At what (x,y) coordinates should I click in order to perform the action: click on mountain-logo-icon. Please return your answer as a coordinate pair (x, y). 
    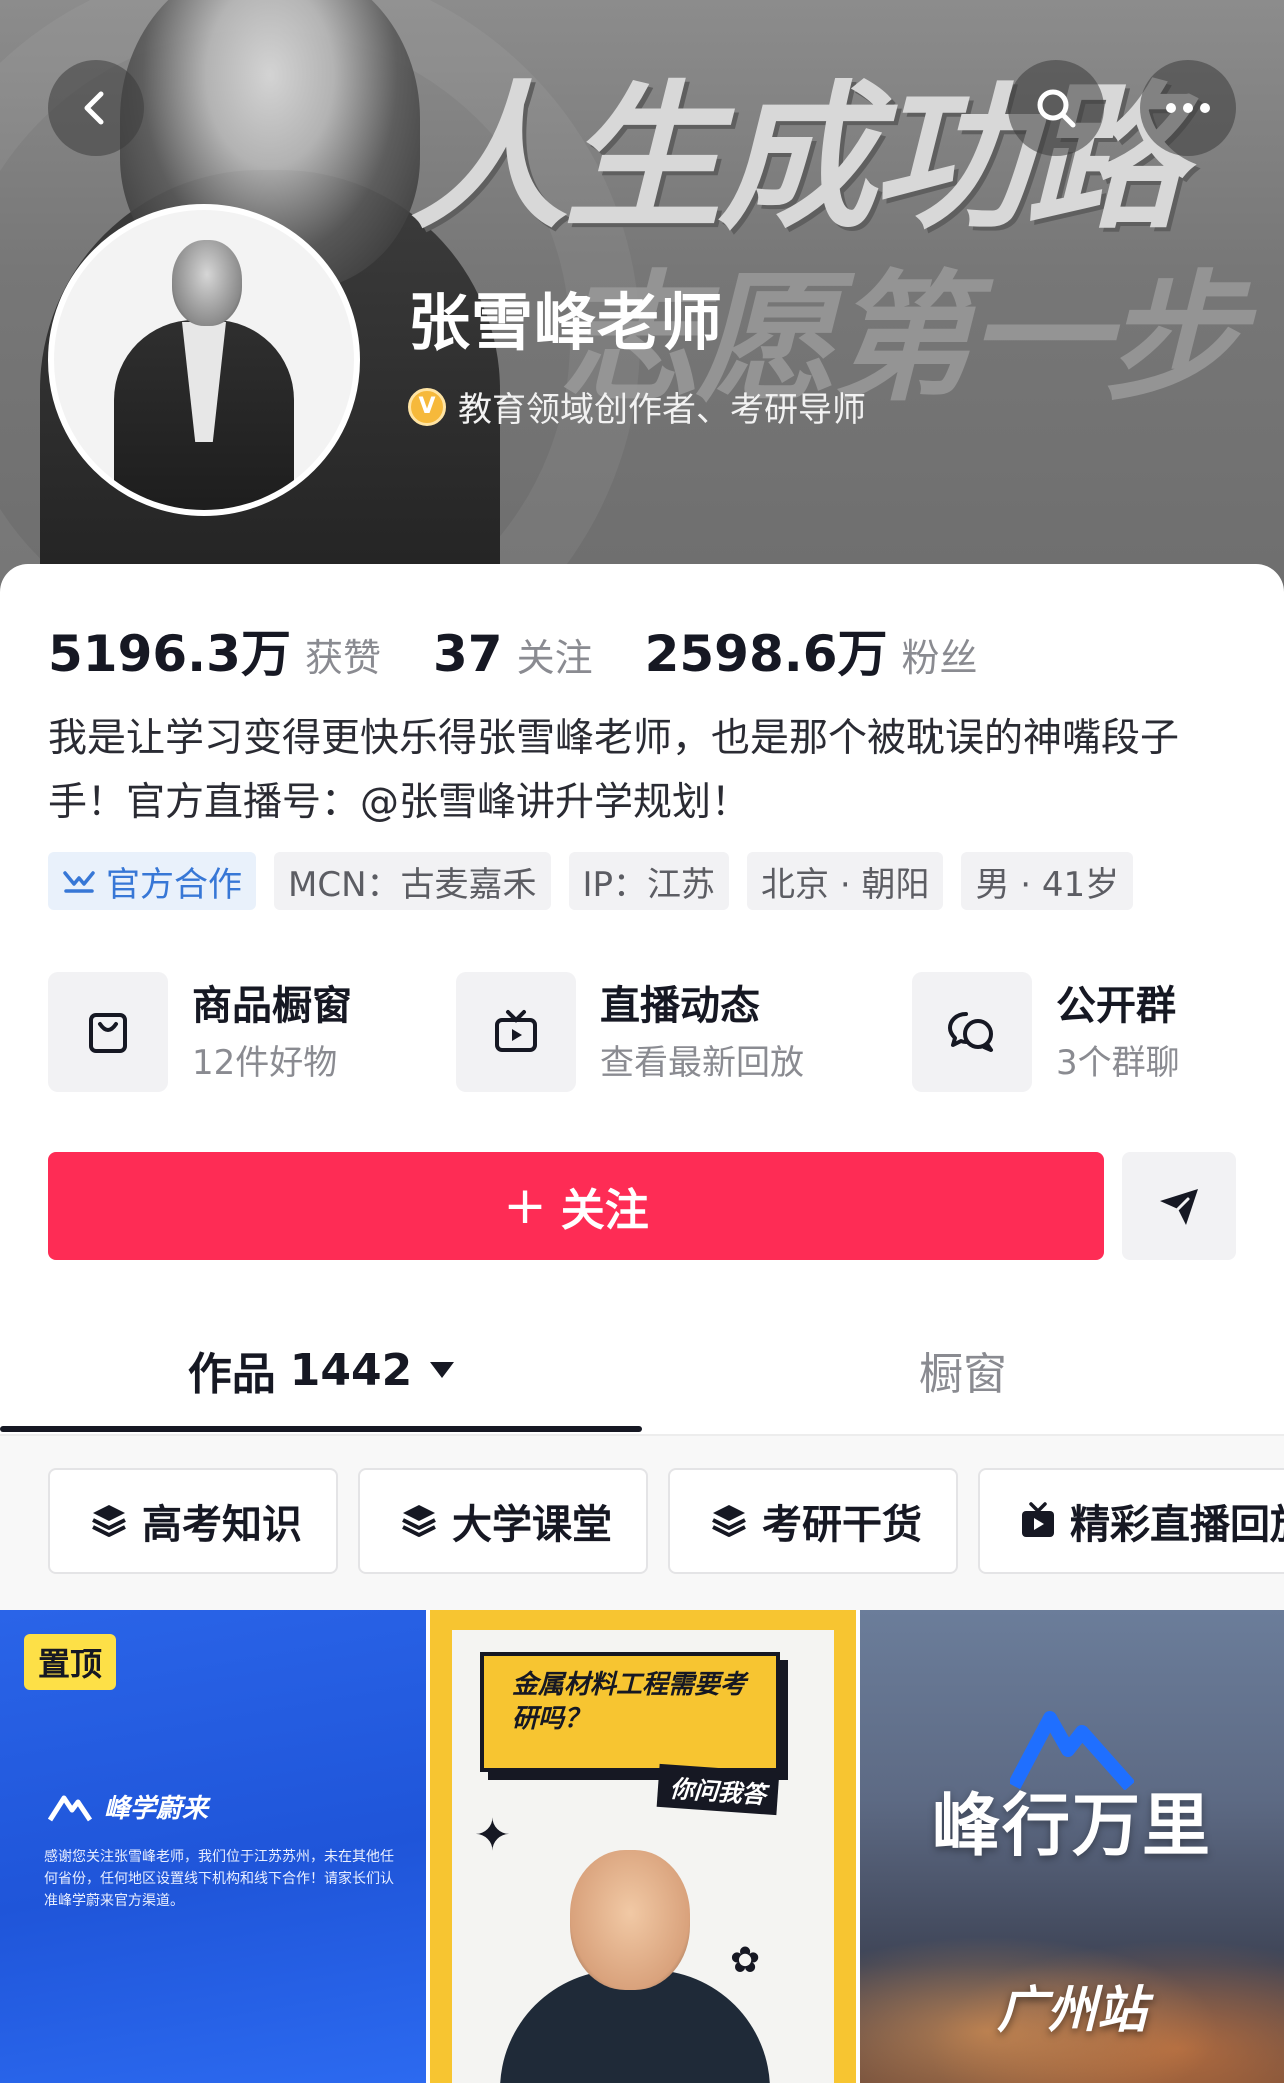
    Looking at the image, I should click on (70, 1808).